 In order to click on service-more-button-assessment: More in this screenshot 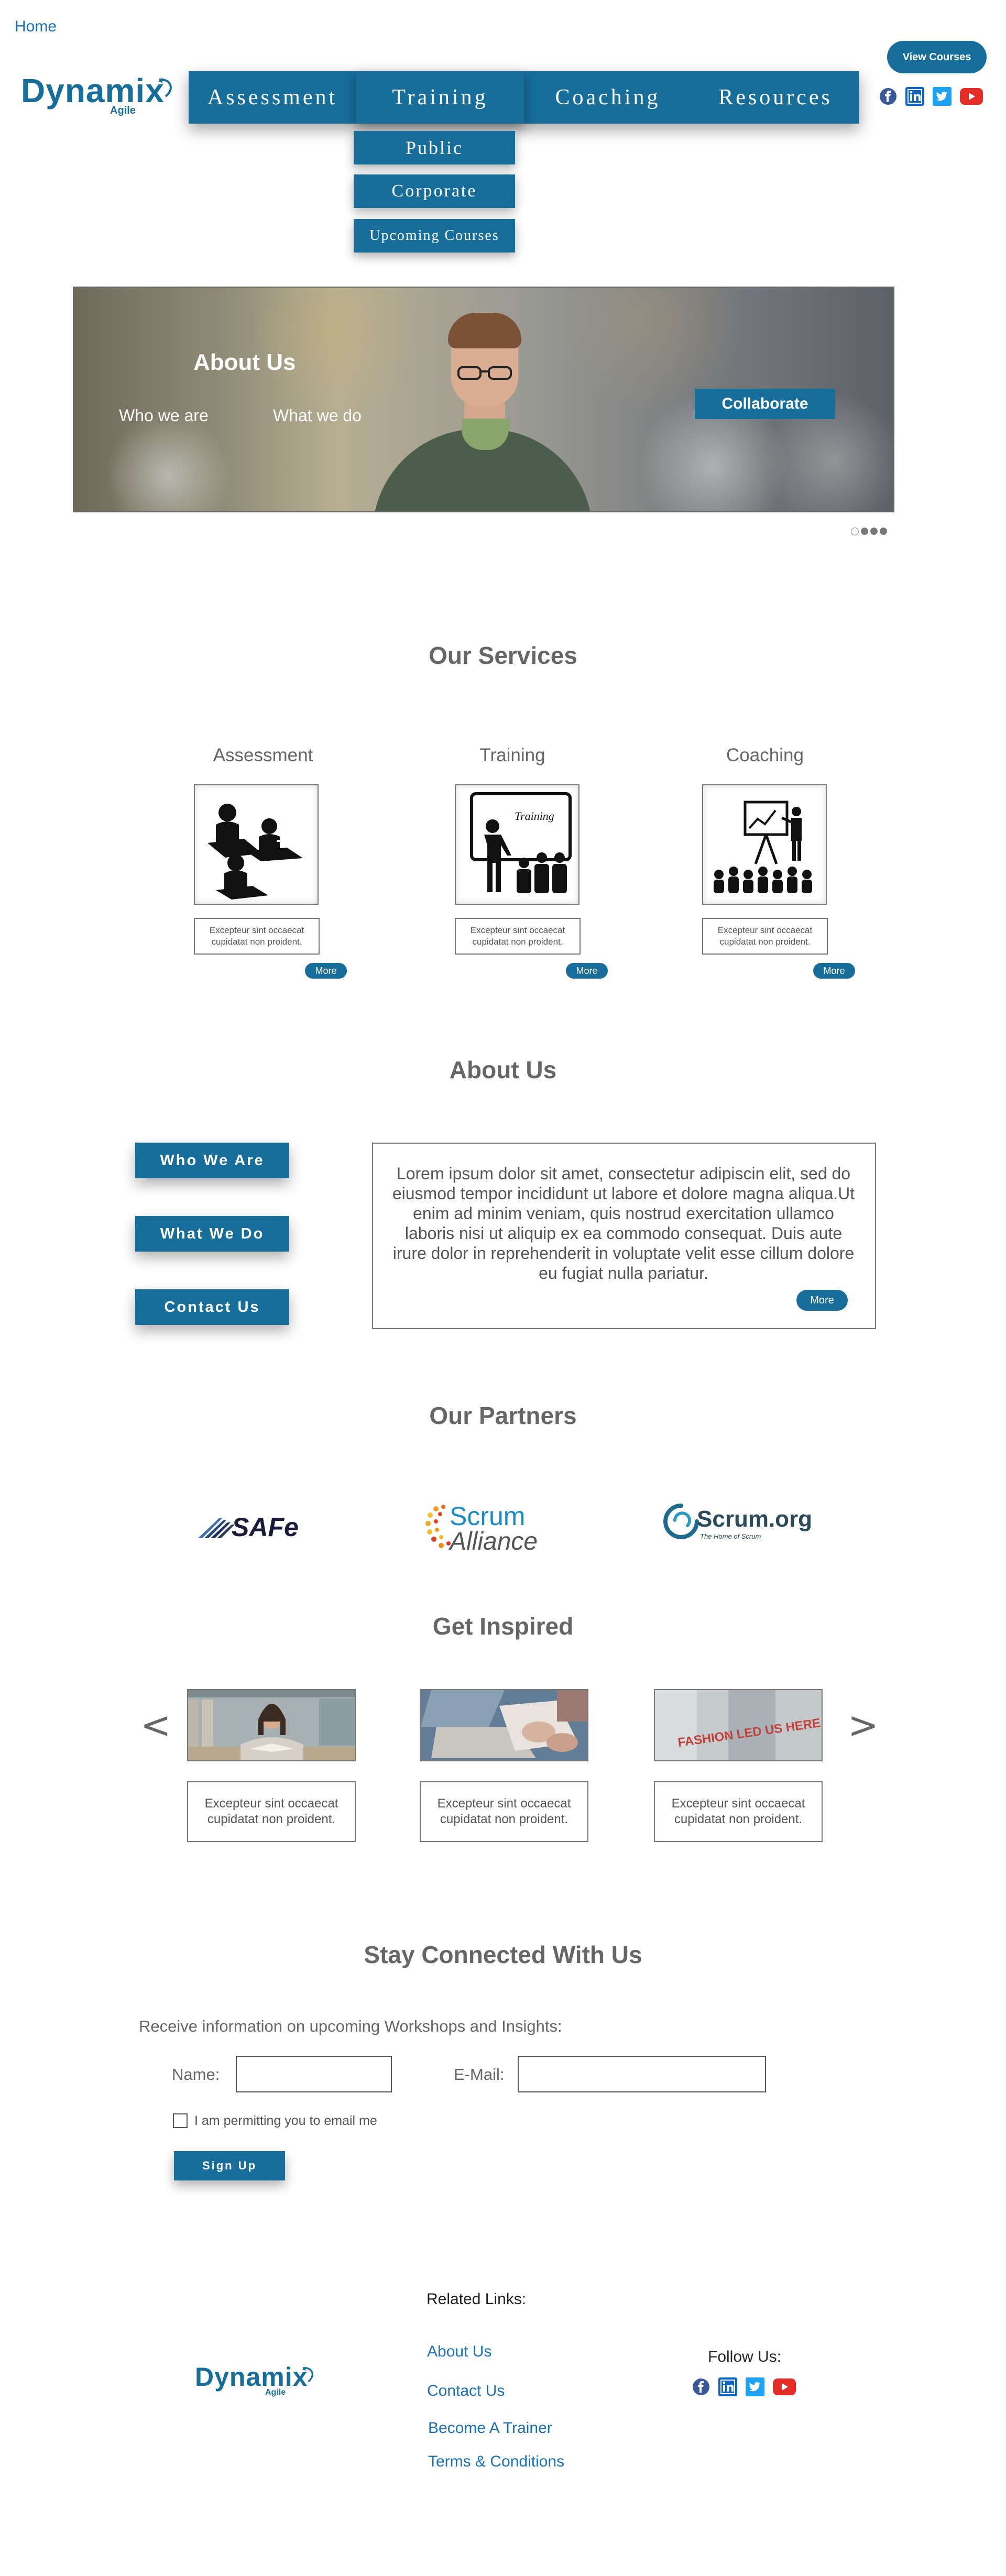, I will do `click(326, 971)`.